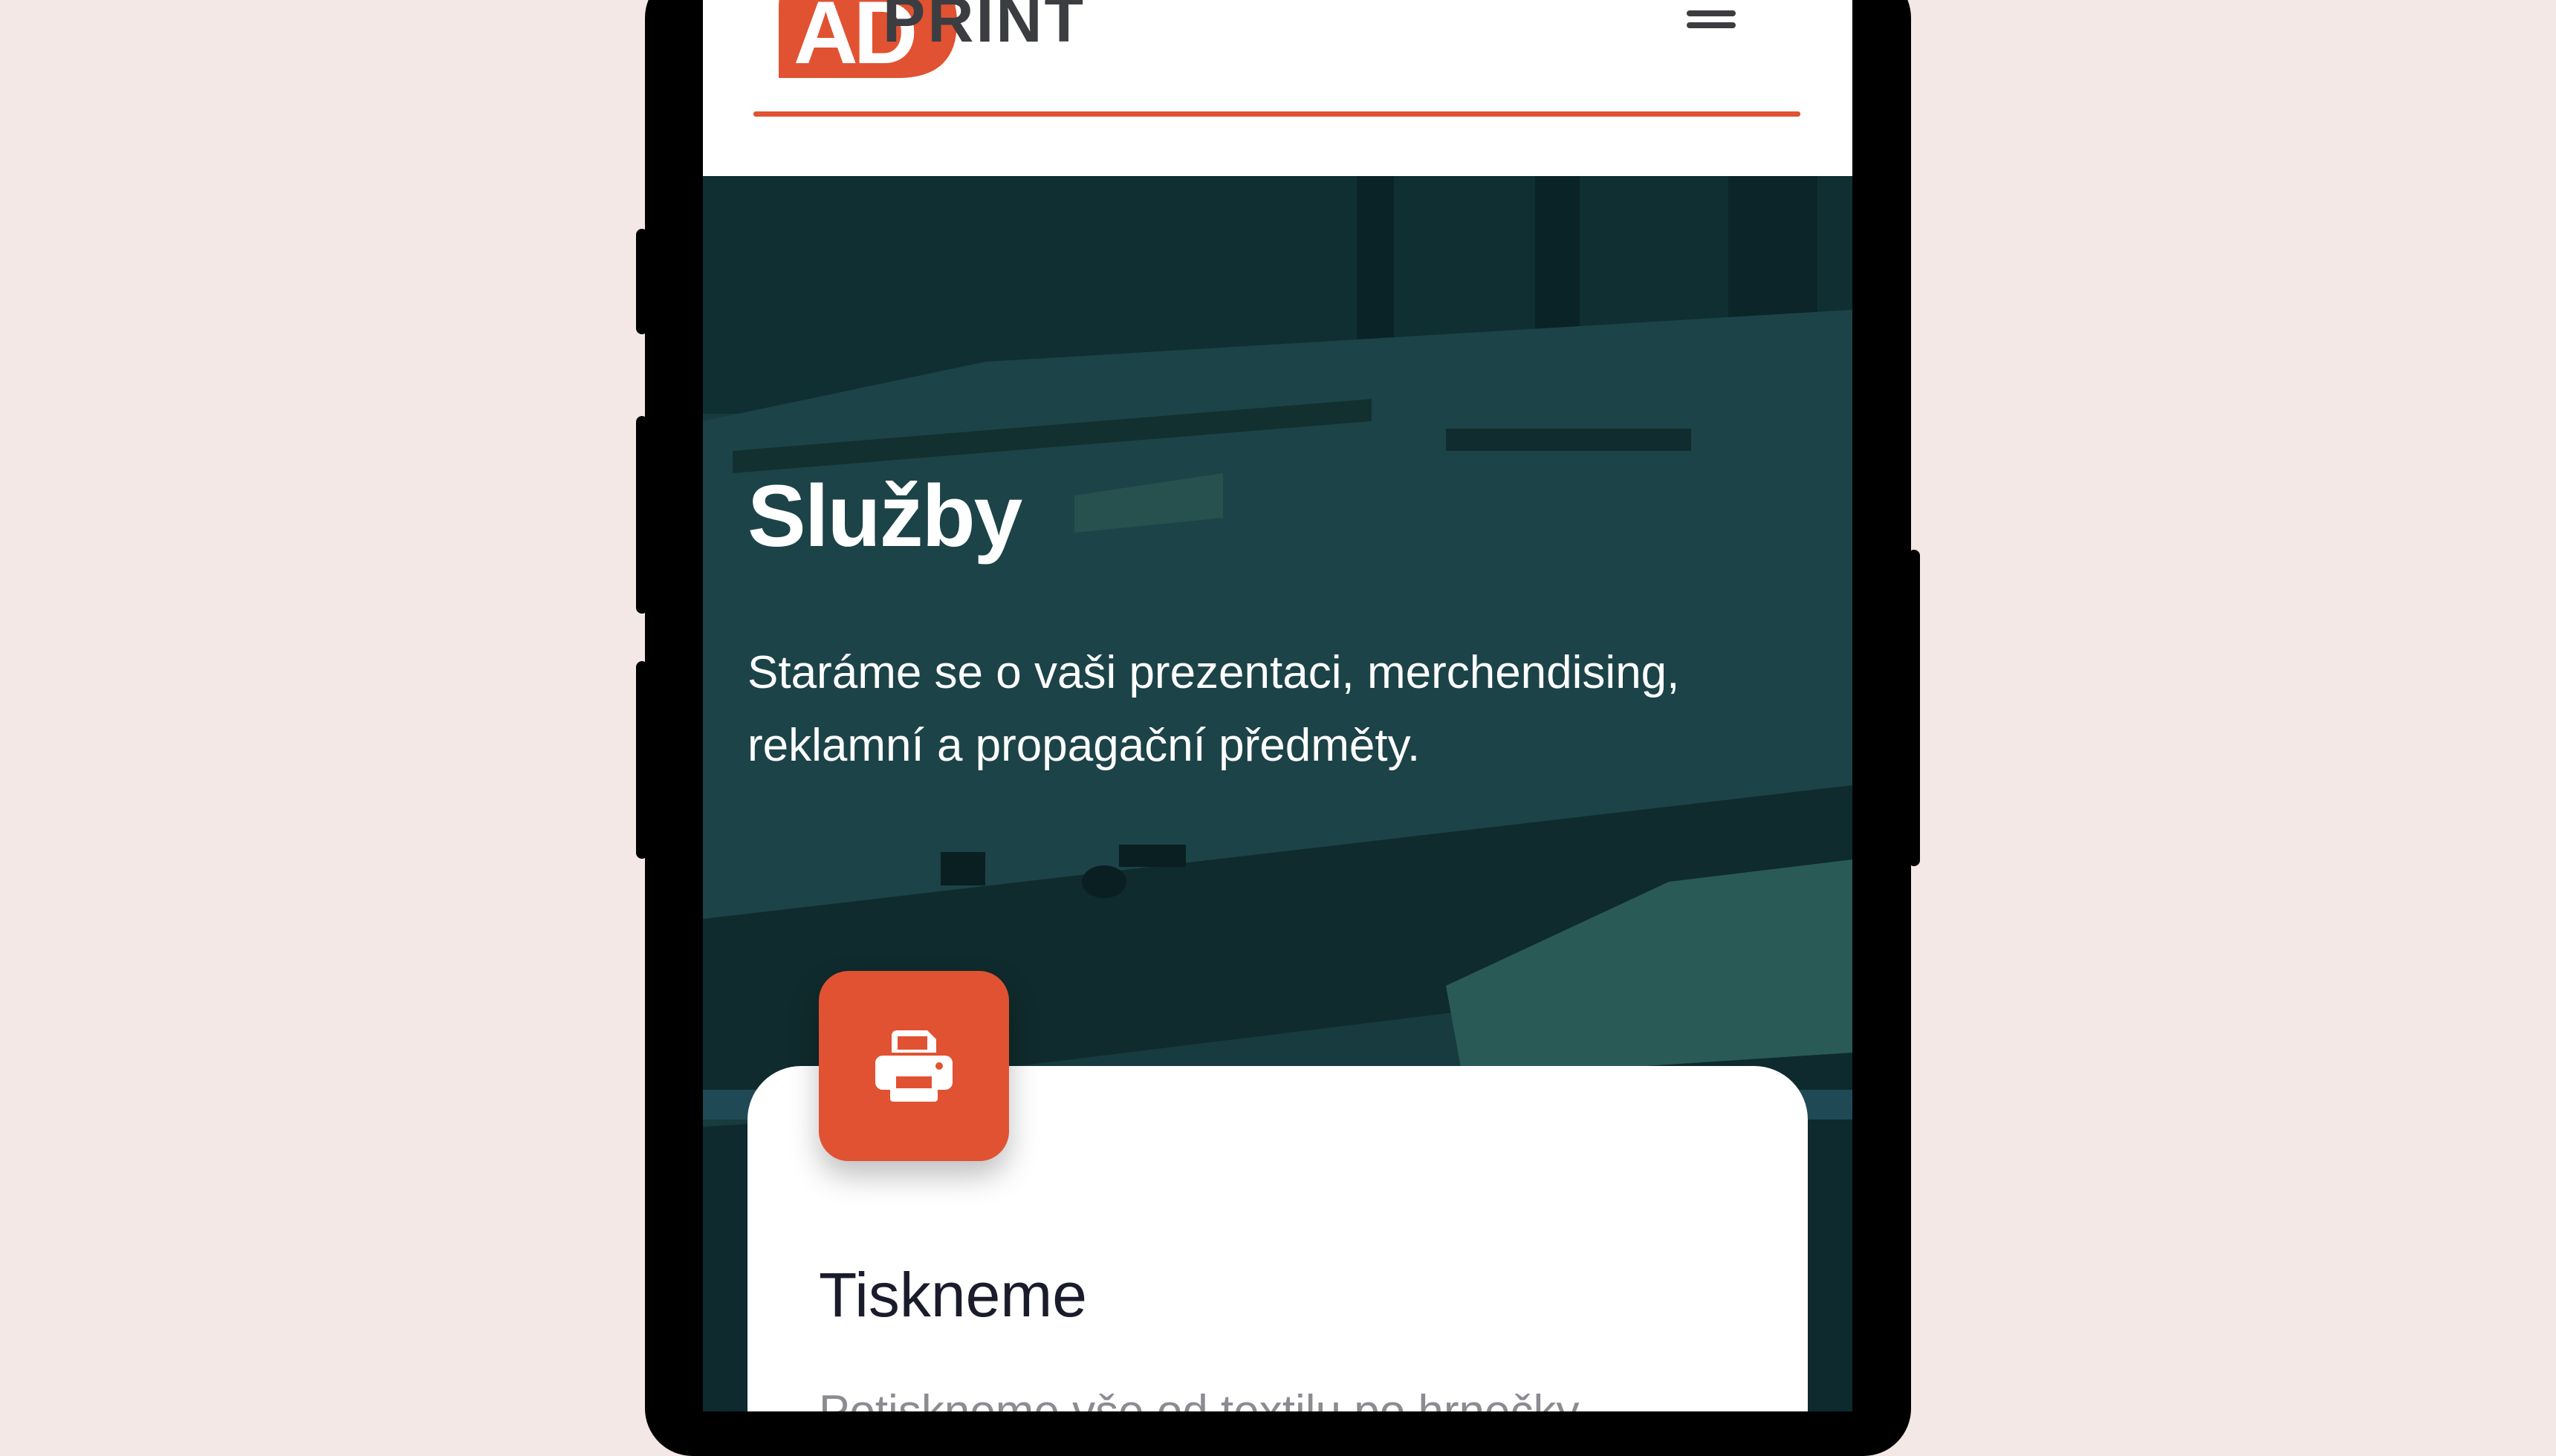 The width and height of the screenshot is (2556, 1456). I want to click on printer-icon, so click(914, 1066).